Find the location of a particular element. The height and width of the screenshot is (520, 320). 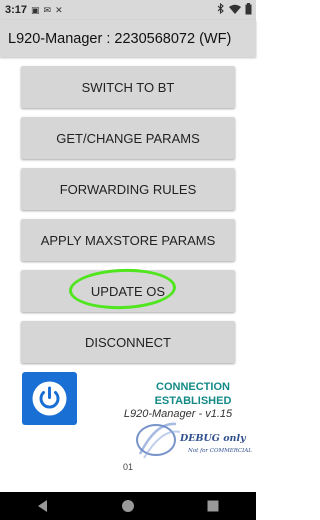

watermark-subtext: Not for COMMERCIAL is located at coordinates (219, 451).